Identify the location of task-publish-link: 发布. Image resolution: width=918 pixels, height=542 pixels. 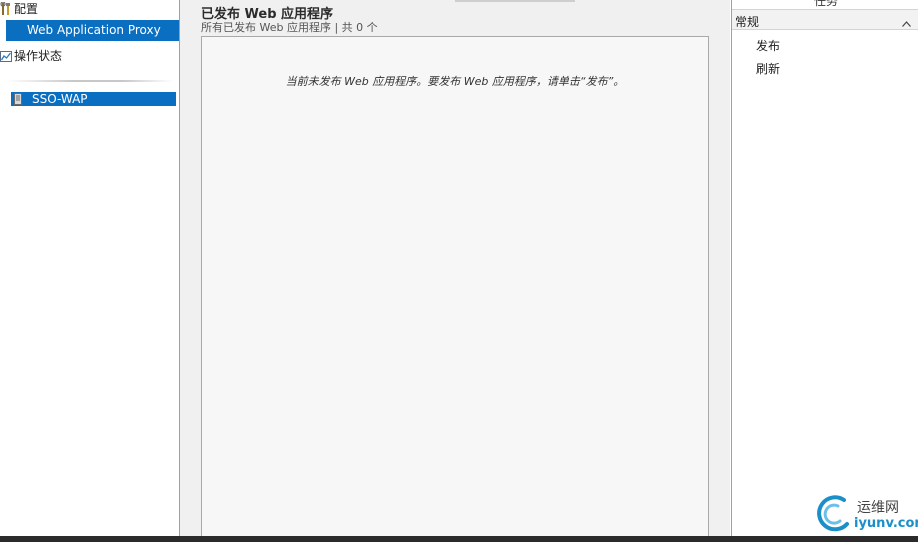
(768, 45).